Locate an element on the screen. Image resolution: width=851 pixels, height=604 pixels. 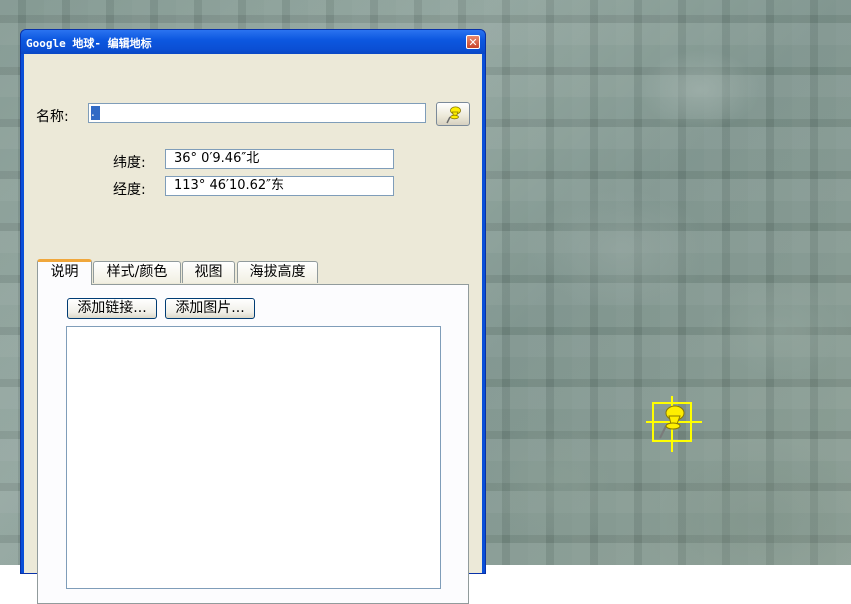
pushpin-icon is located at coordinates (453, 115).